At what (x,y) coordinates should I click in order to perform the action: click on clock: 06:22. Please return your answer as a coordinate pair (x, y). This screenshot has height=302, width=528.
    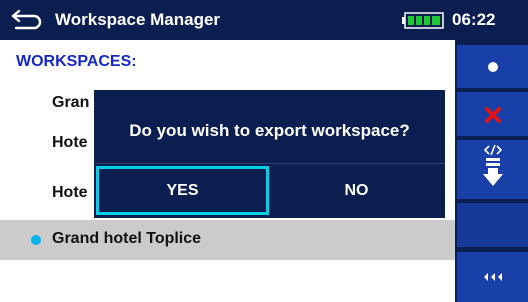
    Looking at the image, I should click on (474, 19).